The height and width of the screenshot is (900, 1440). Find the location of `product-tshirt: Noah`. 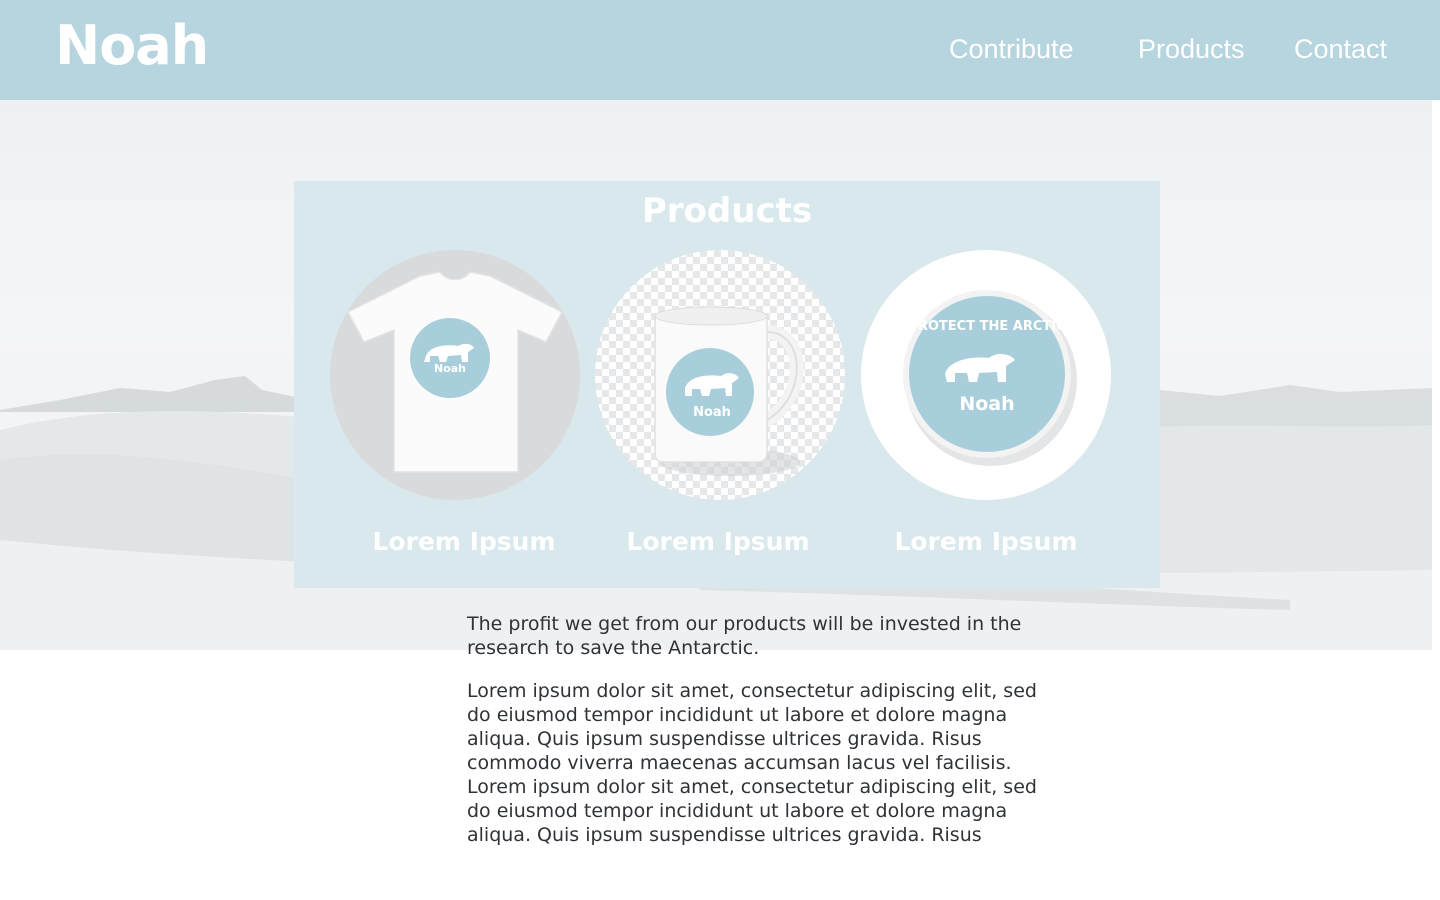

product-tshirt: Noah is located at coordinates (455, 375).